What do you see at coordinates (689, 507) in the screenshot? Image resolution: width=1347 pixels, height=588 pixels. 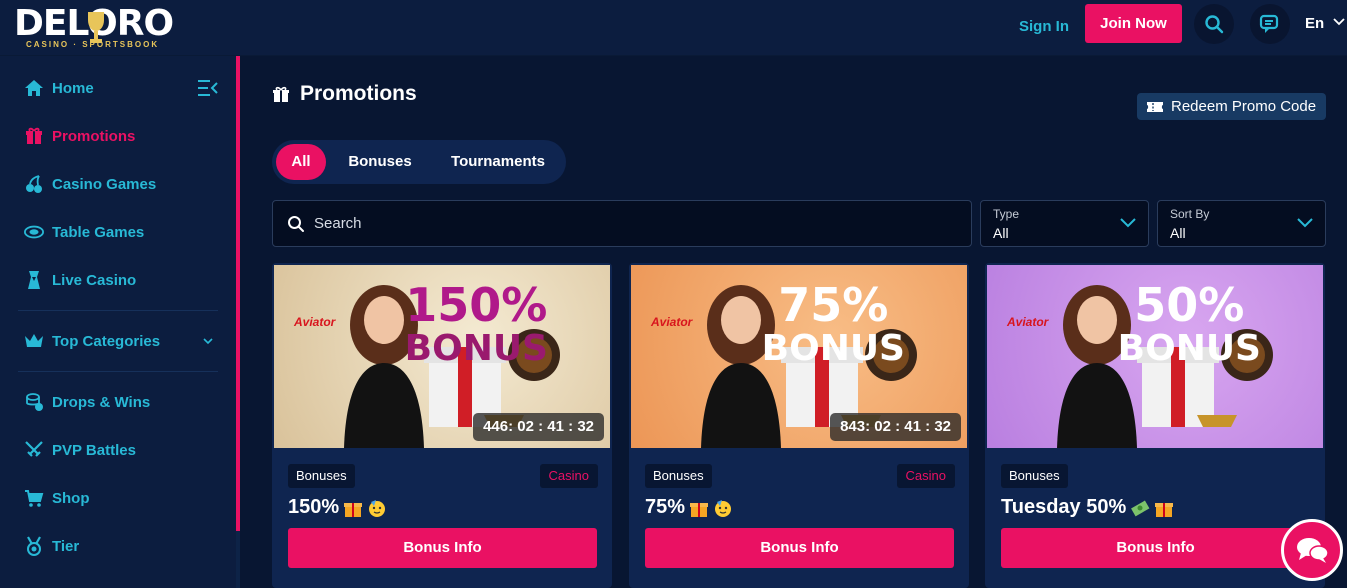 I see `card-title: 75%` at bounding box center [689, 507].